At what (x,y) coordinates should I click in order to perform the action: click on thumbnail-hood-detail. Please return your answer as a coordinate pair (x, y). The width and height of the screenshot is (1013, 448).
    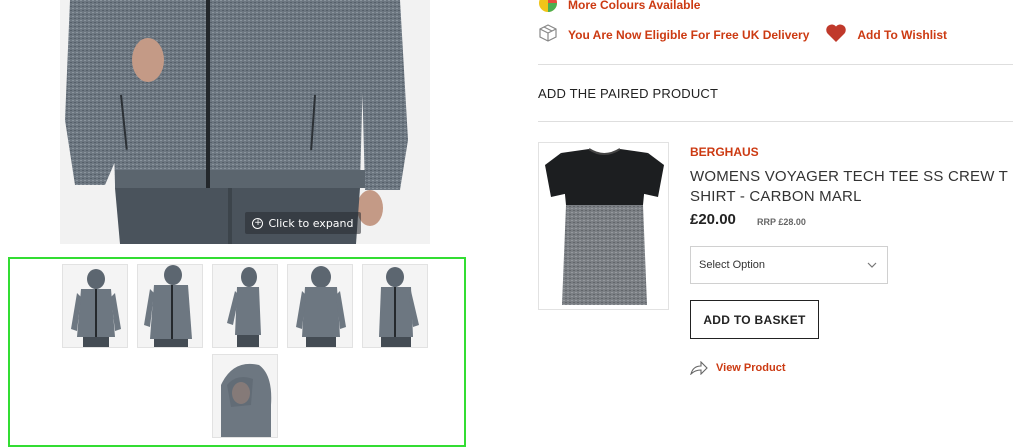
    Looking at the image, I should click on (245, 396).